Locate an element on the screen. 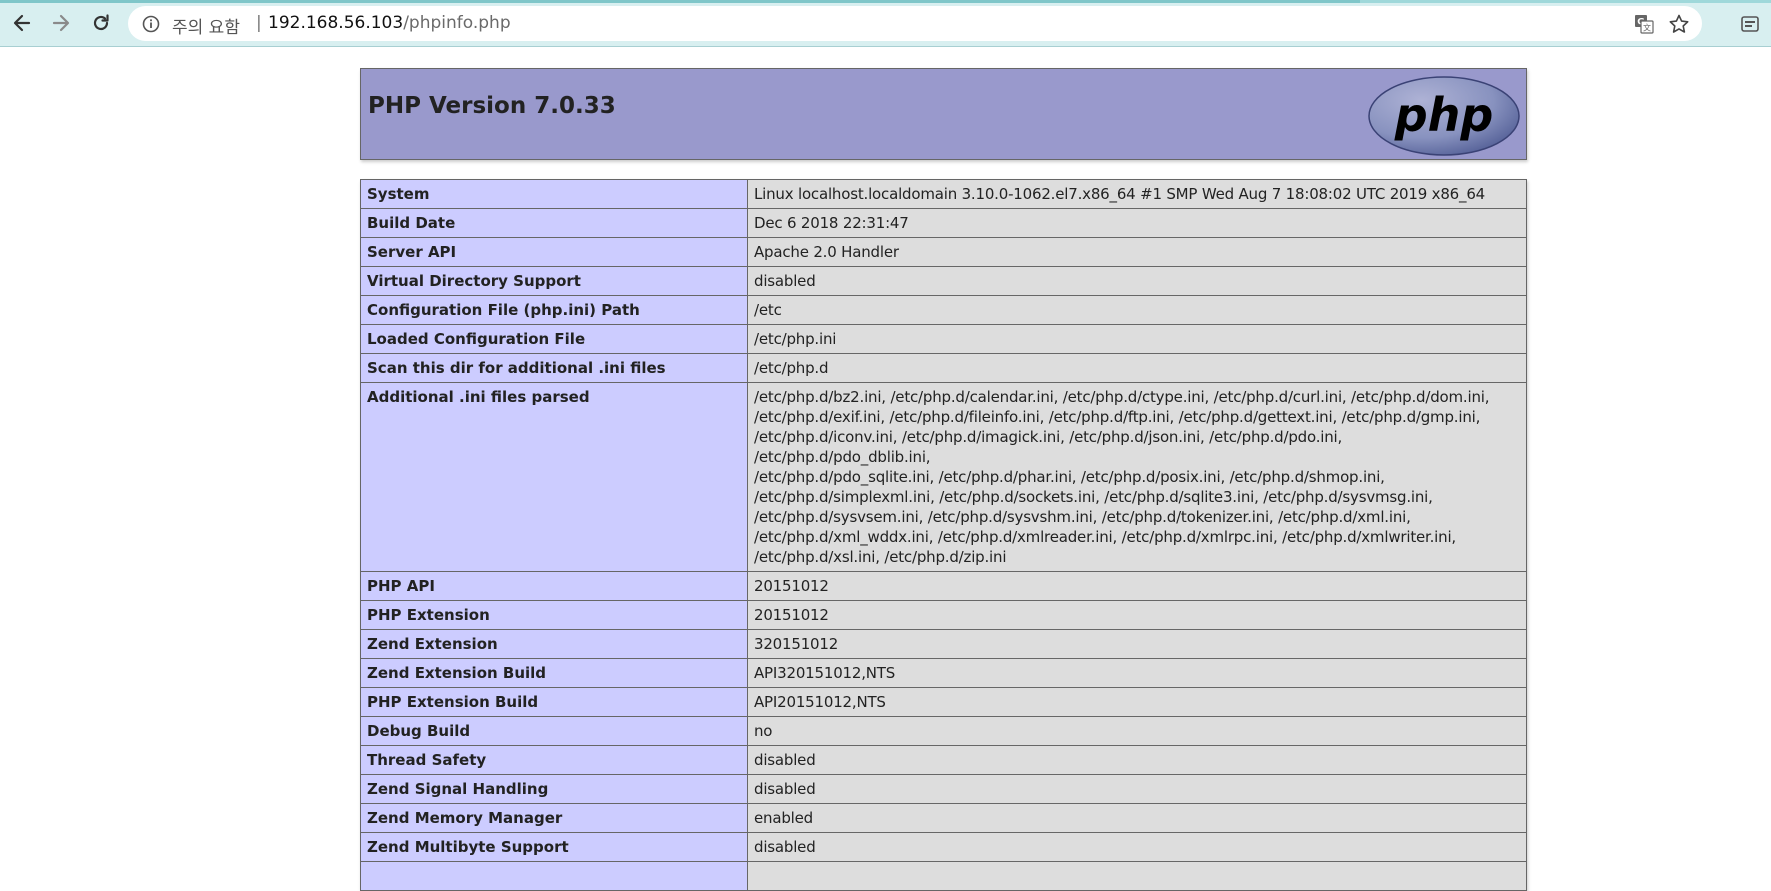  row-key: PHP API is located at coordinates (554, 586).